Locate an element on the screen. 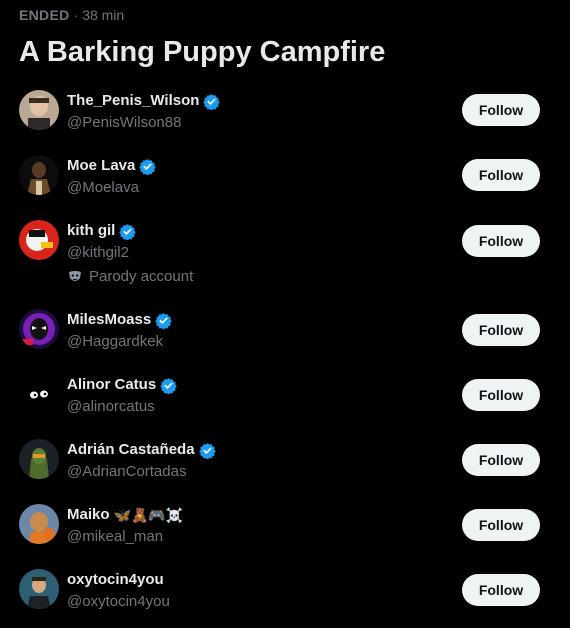 Image resolution: width=570 pixels, height=628 pixels. participant-name: Maiko is located at coordinates (88, 515).